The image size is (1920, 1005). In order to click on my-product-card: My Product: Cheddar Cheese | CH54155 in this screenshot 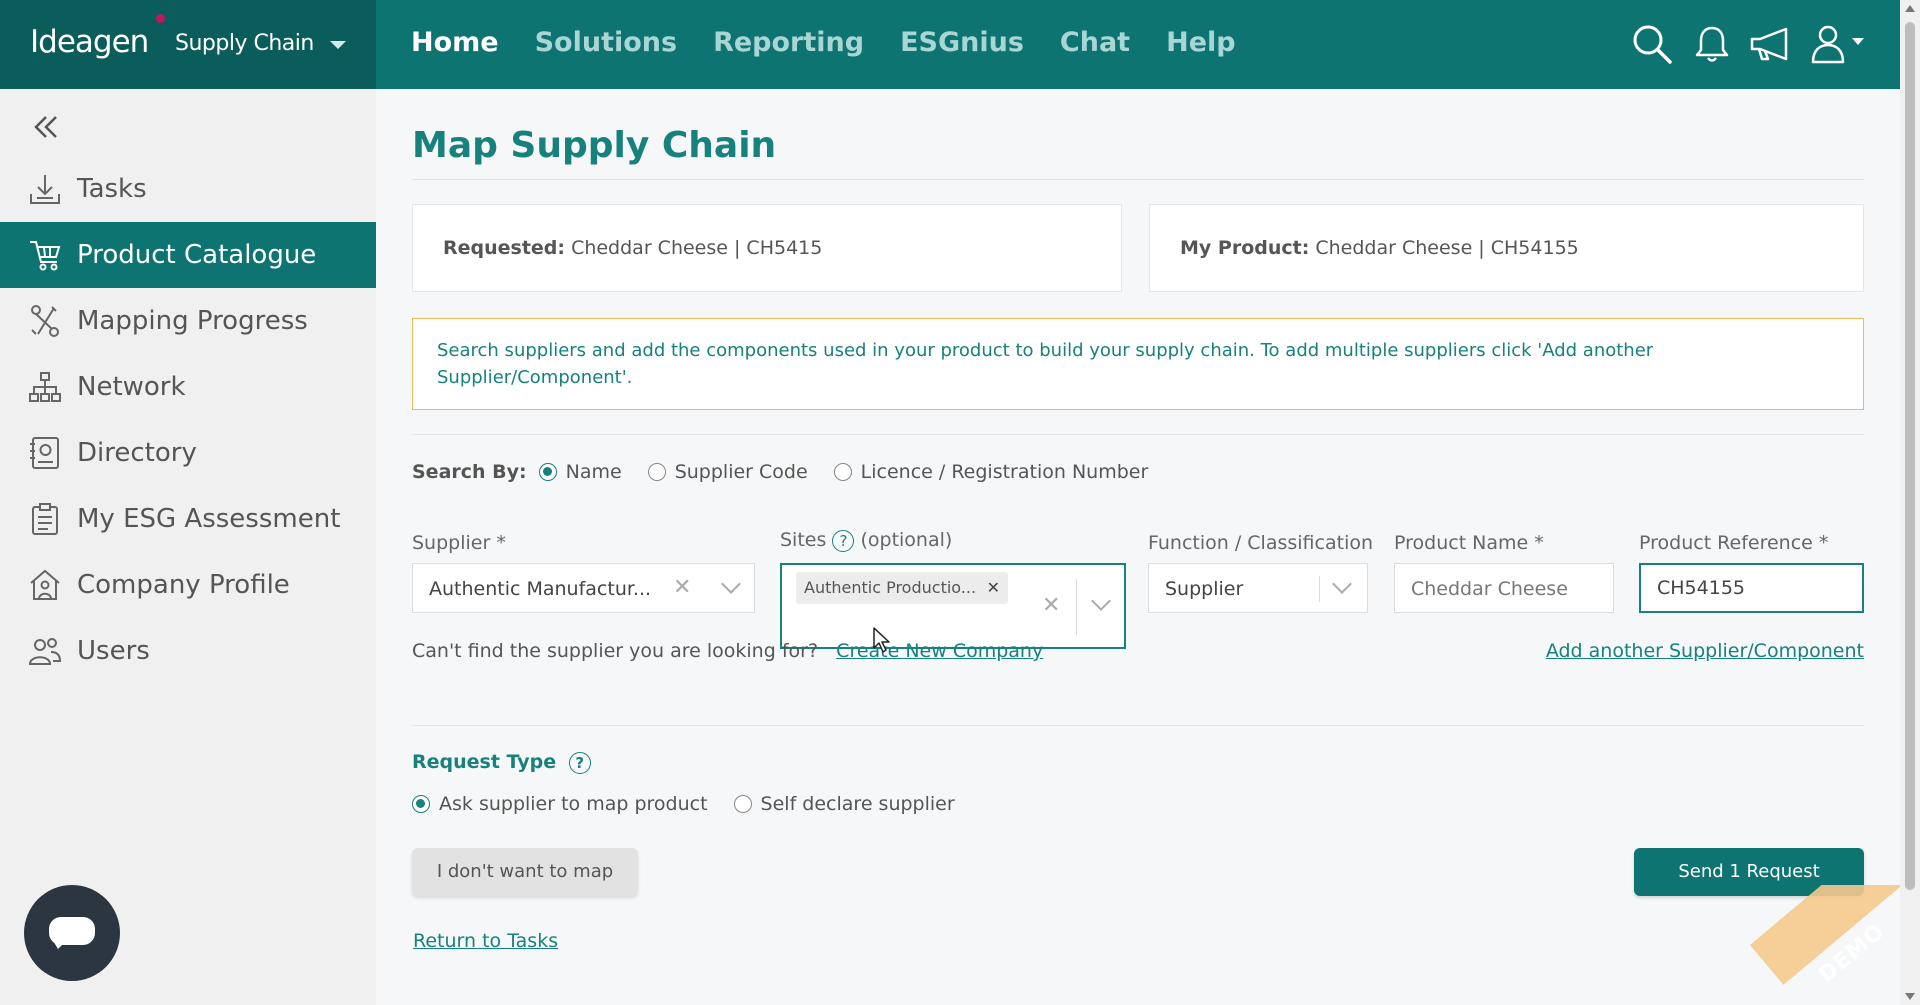, I will do `click(1506, 248)`.